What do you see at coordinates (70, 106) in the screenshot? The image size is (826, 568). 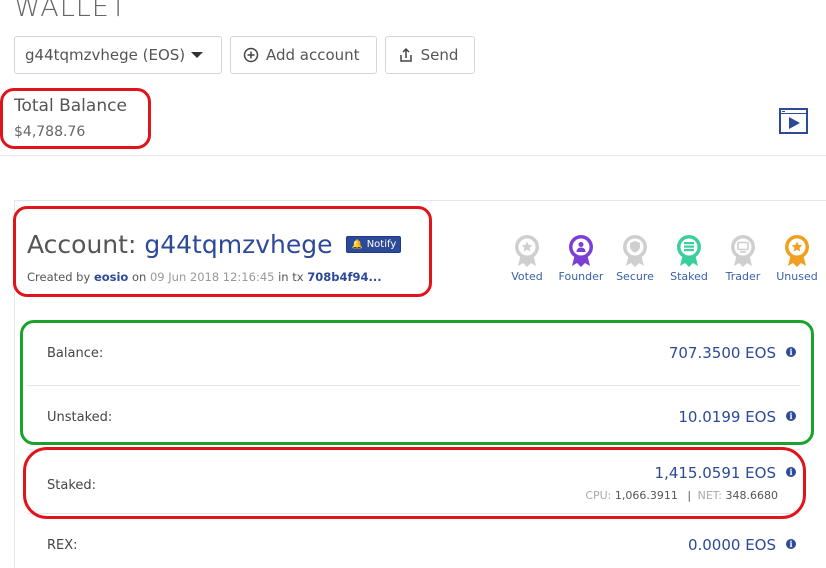 I see `total-balance-label: Total Balance` at bounding box center [70, 106].